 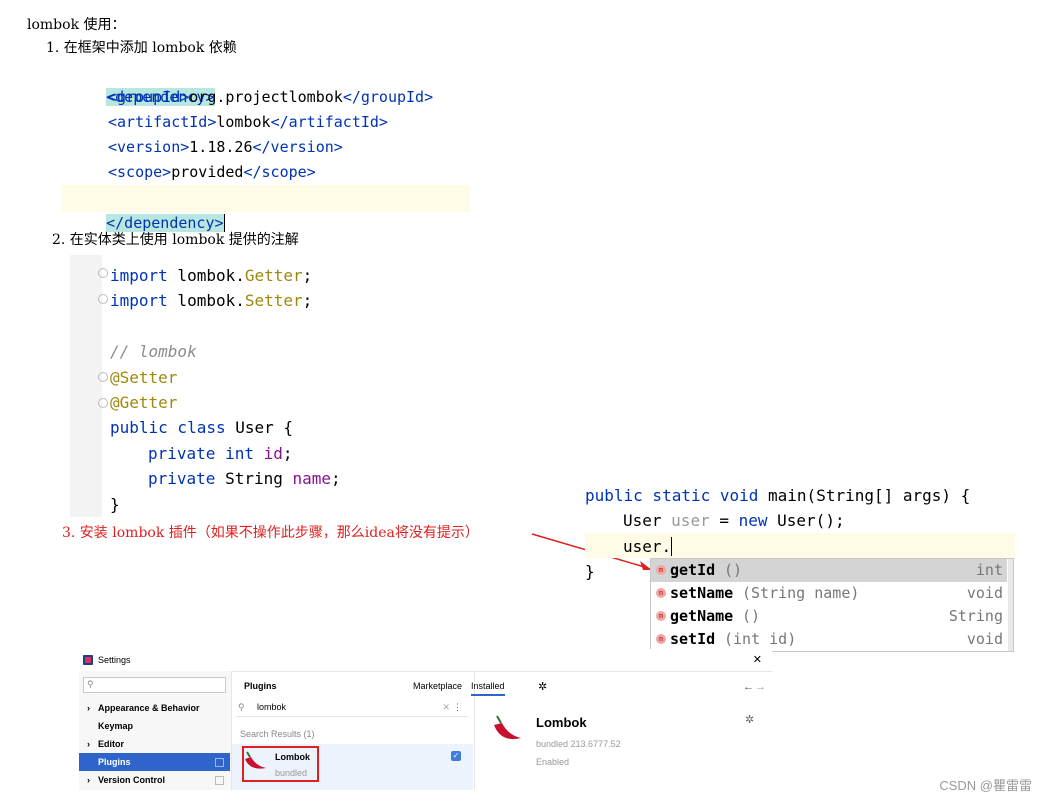 I want to click on detail-version: bundled 213.6777.52, so click(x=578, y=744).